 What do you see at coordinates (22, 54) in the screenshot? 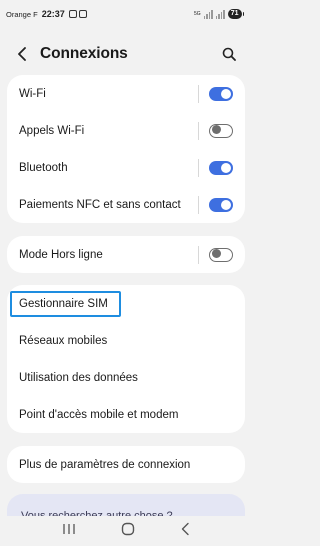
I see `chevron-left-icon` at bounding box center [22, 54].